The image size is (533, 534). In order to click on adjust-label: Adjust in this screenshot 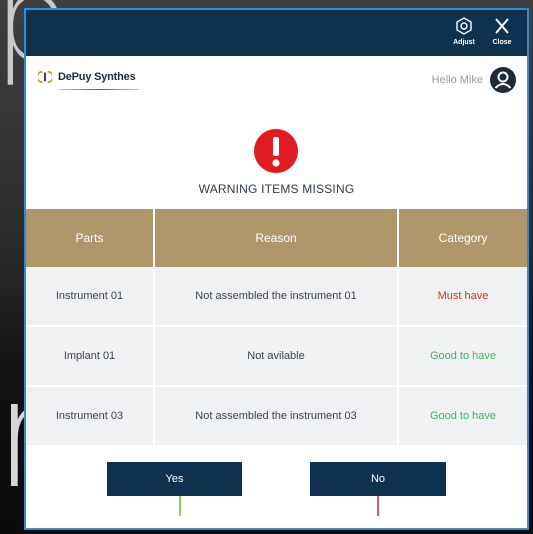, I will do `click(464, 42)`.